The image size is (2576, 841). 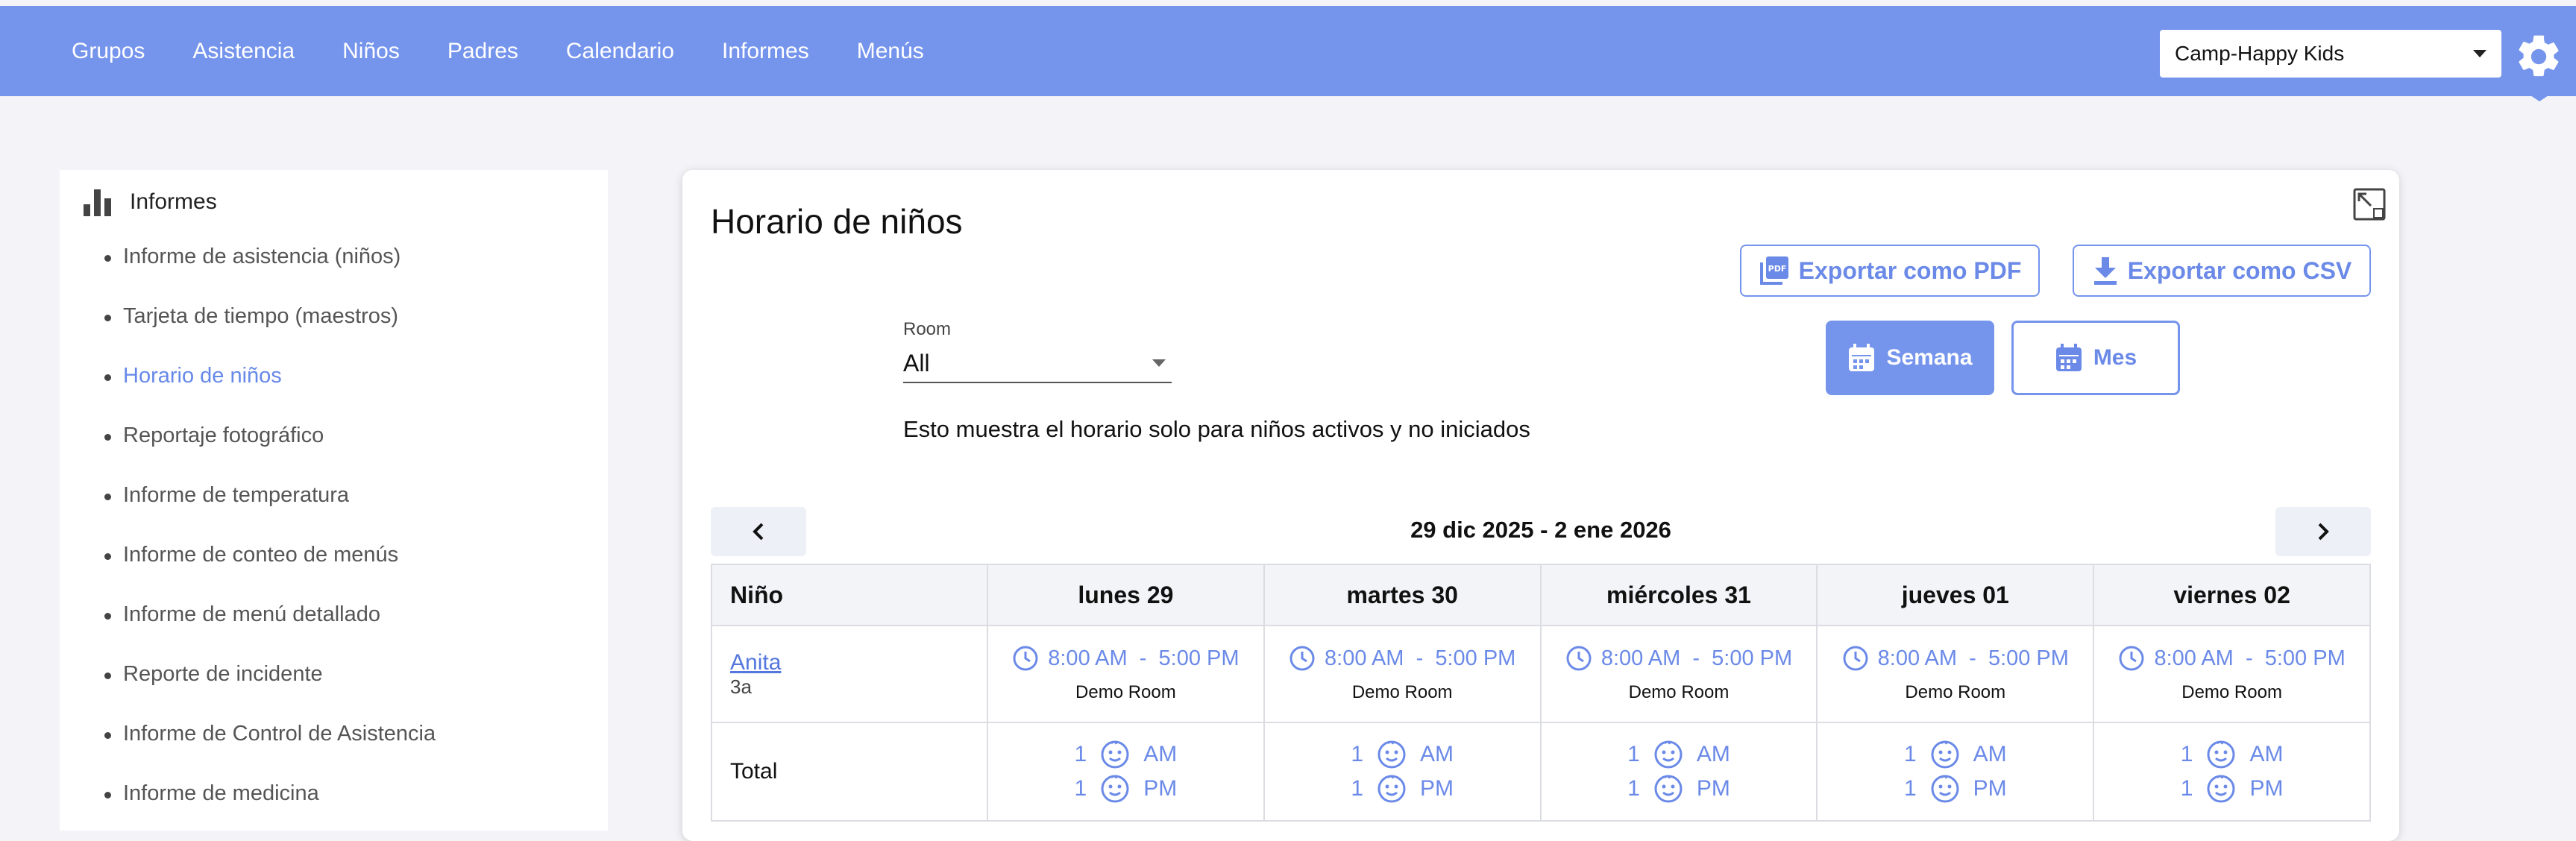 I want to click on month-view-label: Mes, so click(x=2115, y=357).